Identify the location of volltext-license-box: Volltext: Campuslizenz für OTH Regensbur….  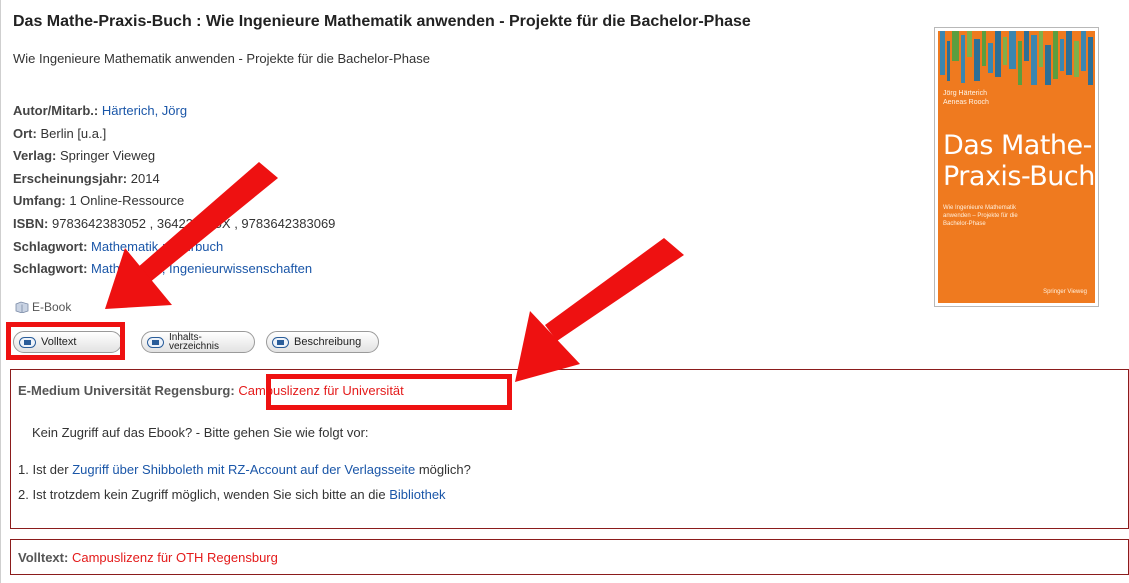
(569, 557).